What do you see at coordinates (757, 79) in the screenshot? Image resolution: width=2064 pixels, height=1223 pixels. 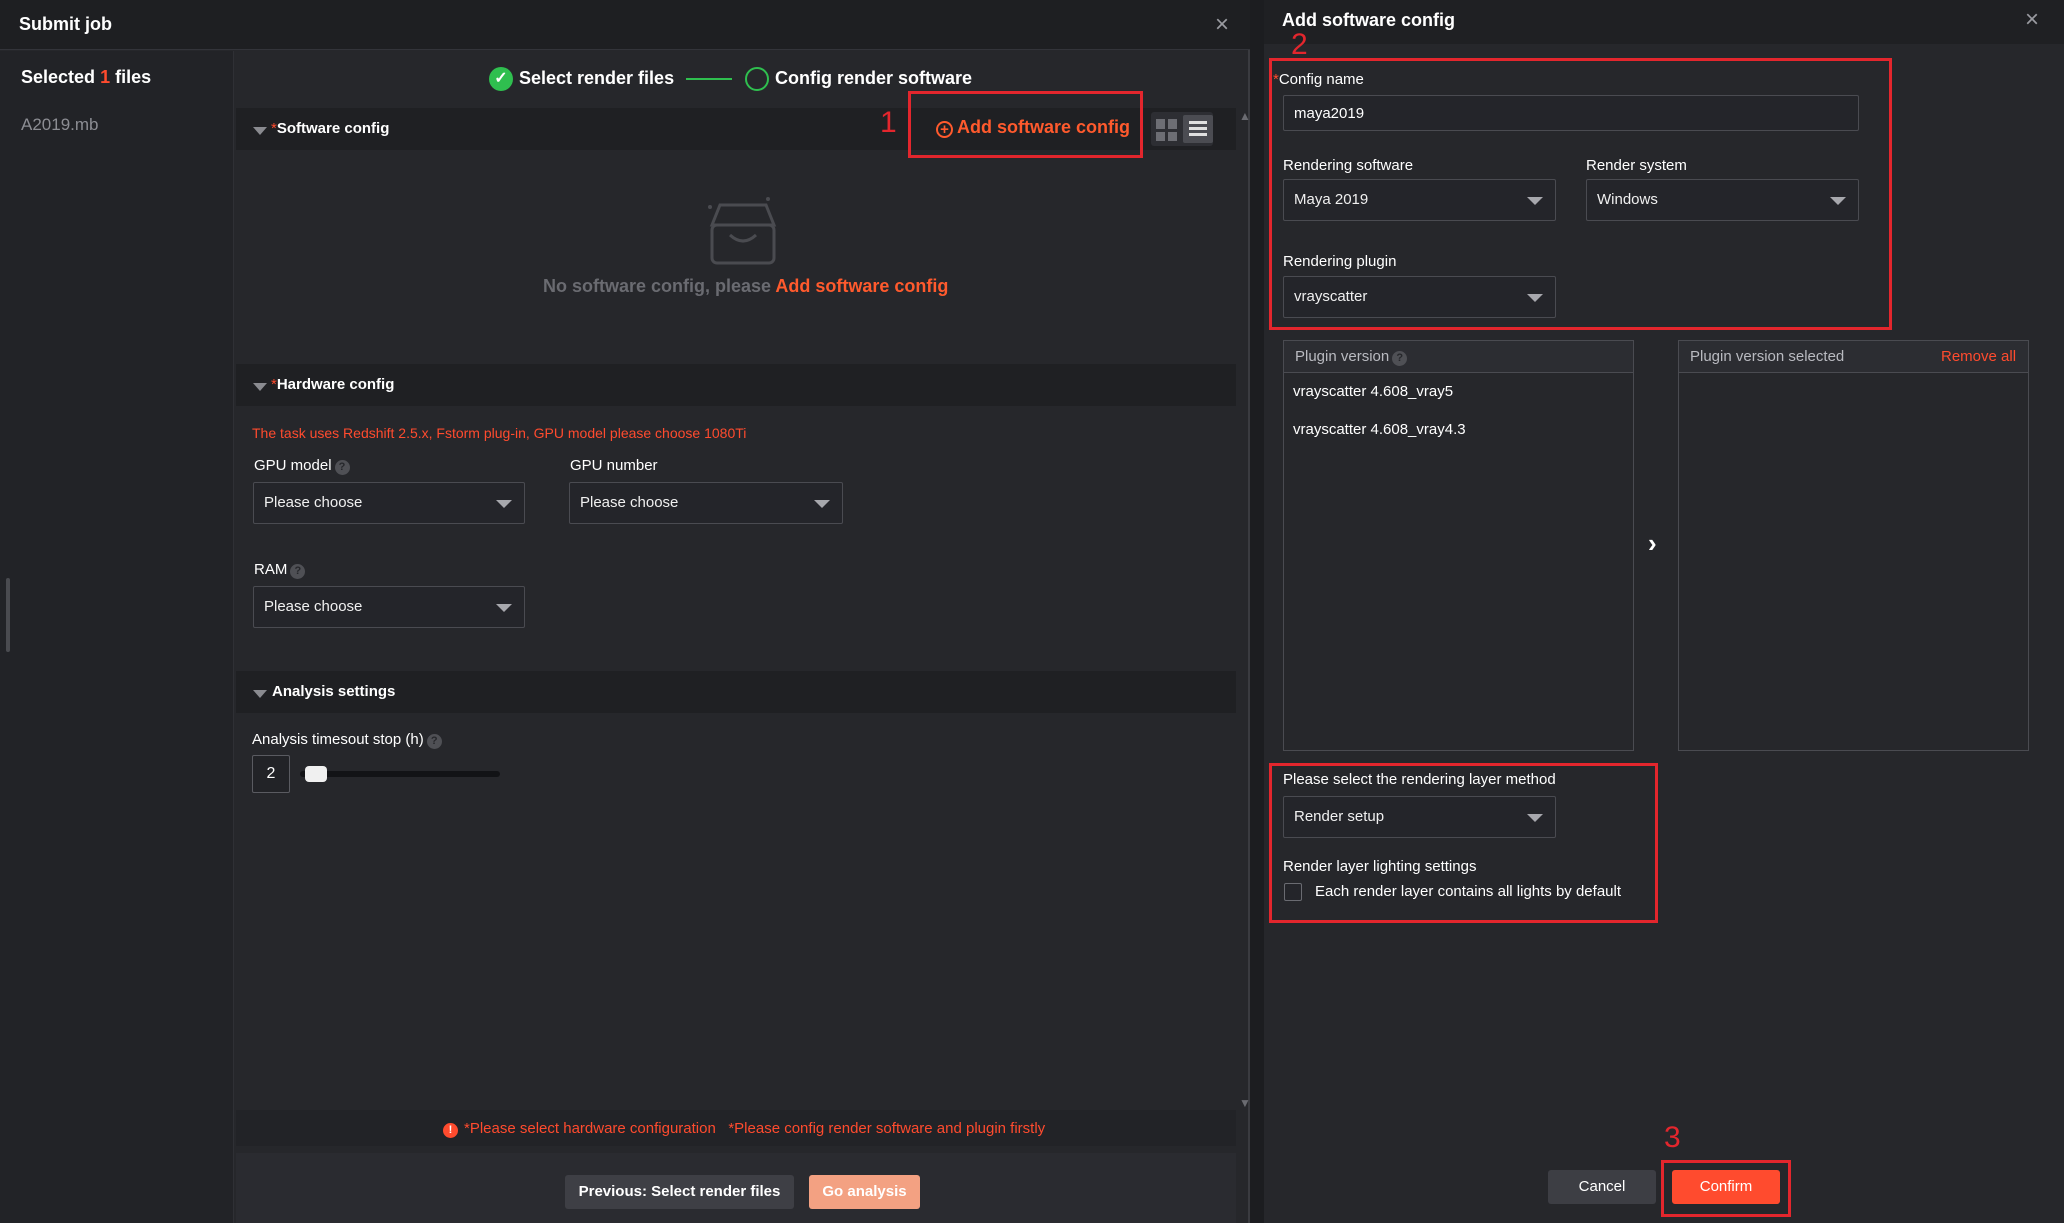 I see `step-current-circle-icon` at bounding box center [757, 79].